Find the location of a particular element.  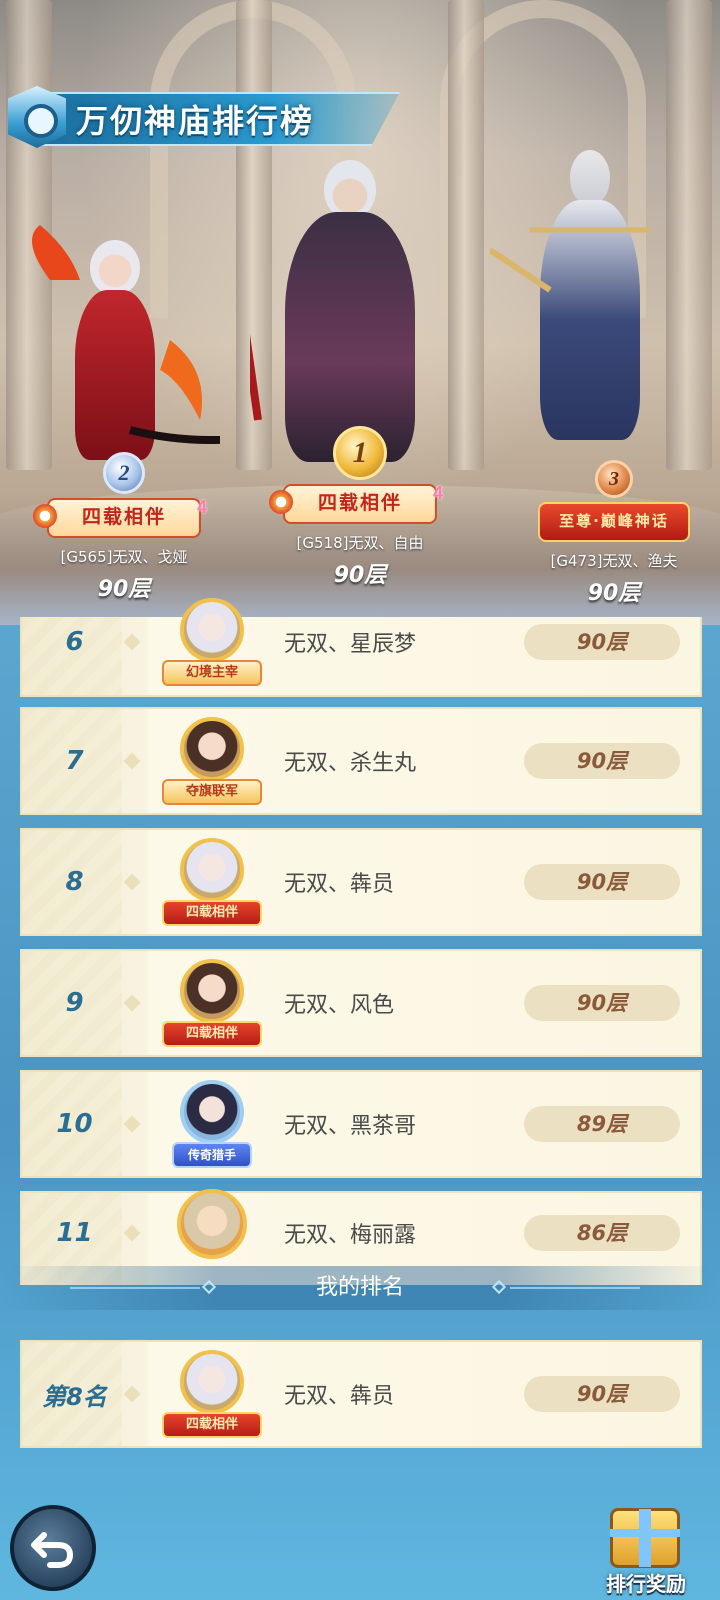

podium-rank-3: 3 至尊·巅峰神话 [G473]无双、渔夫 90层 is located at coordinates (612, 533).